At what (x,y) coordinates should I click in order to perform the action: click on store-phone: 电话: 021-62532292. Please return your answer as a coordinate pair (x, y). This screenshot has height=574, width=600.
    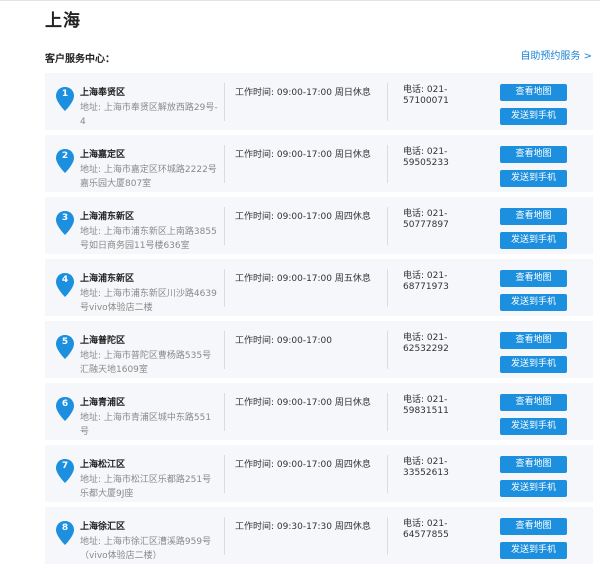
    Looking at the image, I should click on (426, 343).